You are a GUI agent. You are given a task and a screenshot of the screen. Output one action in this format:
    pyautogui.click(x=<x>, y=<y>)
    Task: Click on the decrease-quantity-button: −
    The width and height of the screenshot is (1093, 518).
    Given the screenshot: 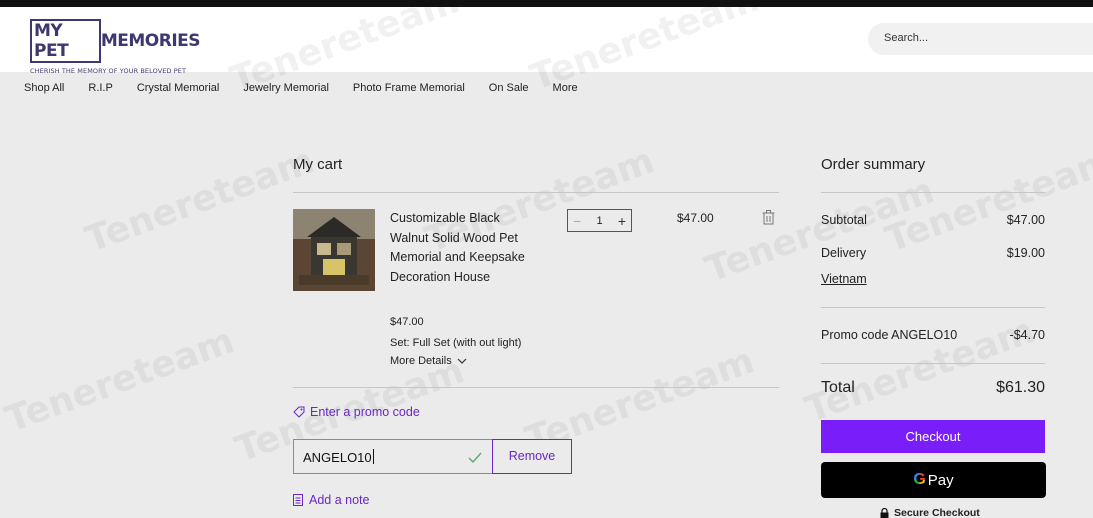 What is the action you would take?
    pyautogui.click(x=577, y=221)
    